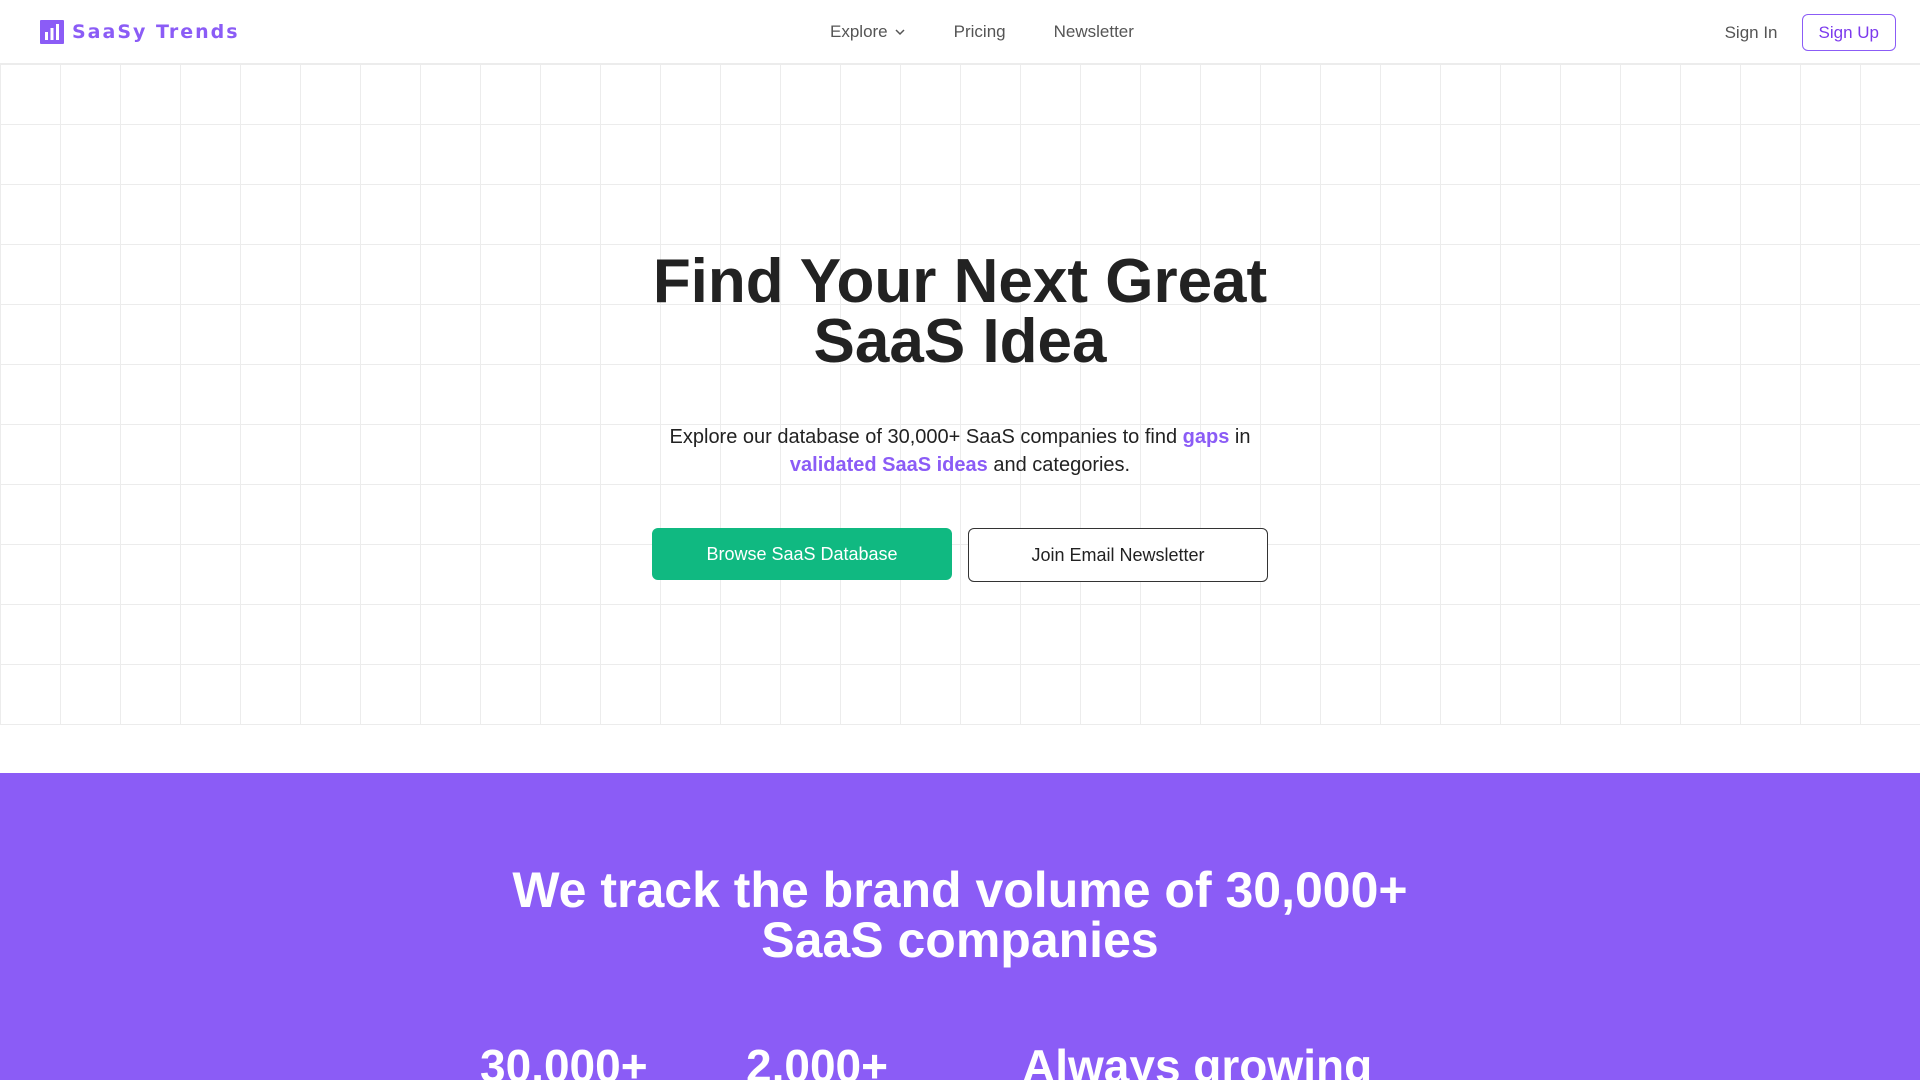  I want to click on hero-title-line-2: SaaS Idea, so click(960, 341).